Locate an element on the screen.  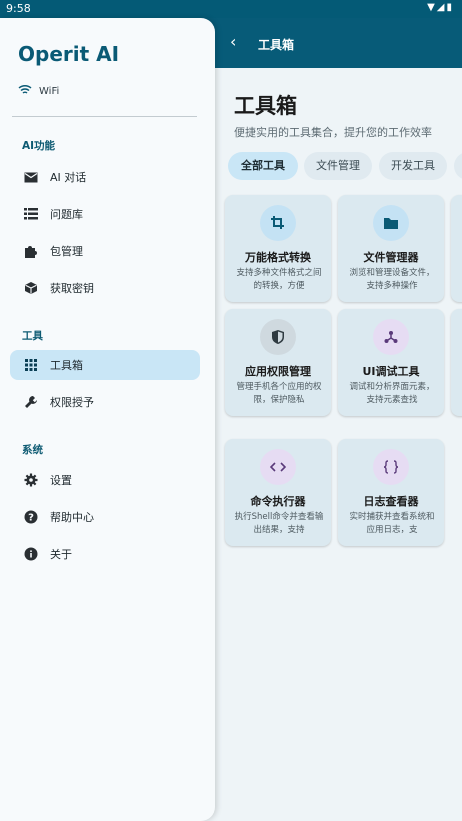
nav-item-toolbox: 工具箱 is located at coordinates (105, 365).